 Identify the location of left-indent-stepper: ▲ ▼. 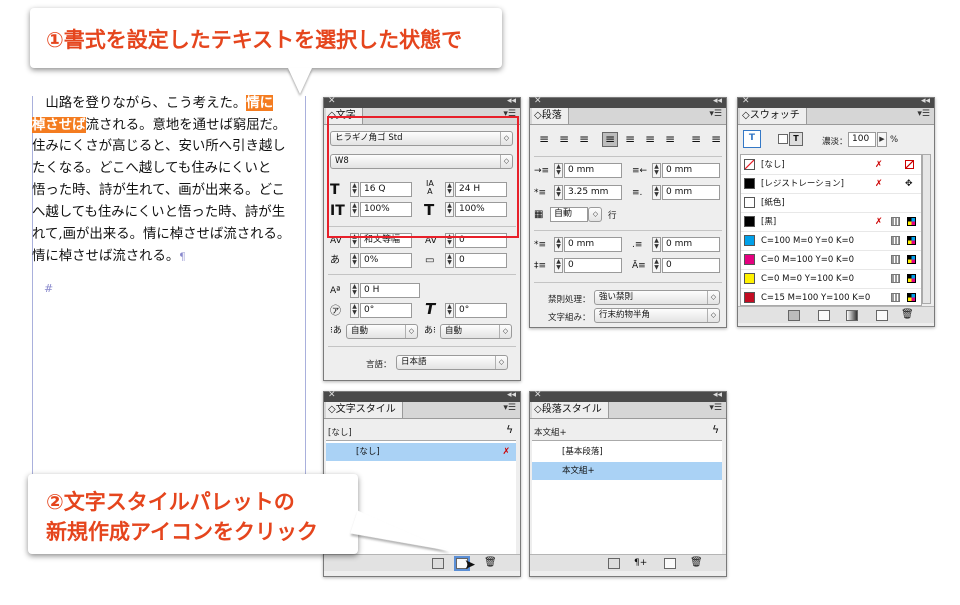
(558, 170).